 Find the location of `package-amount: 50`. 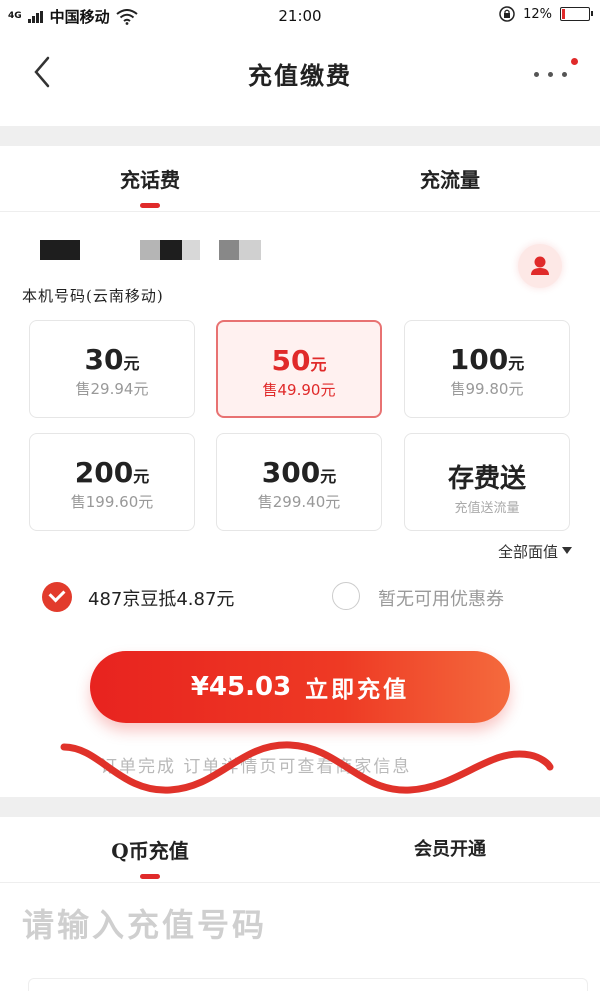

package-amount: 50 is located at coordinates (291, 360).